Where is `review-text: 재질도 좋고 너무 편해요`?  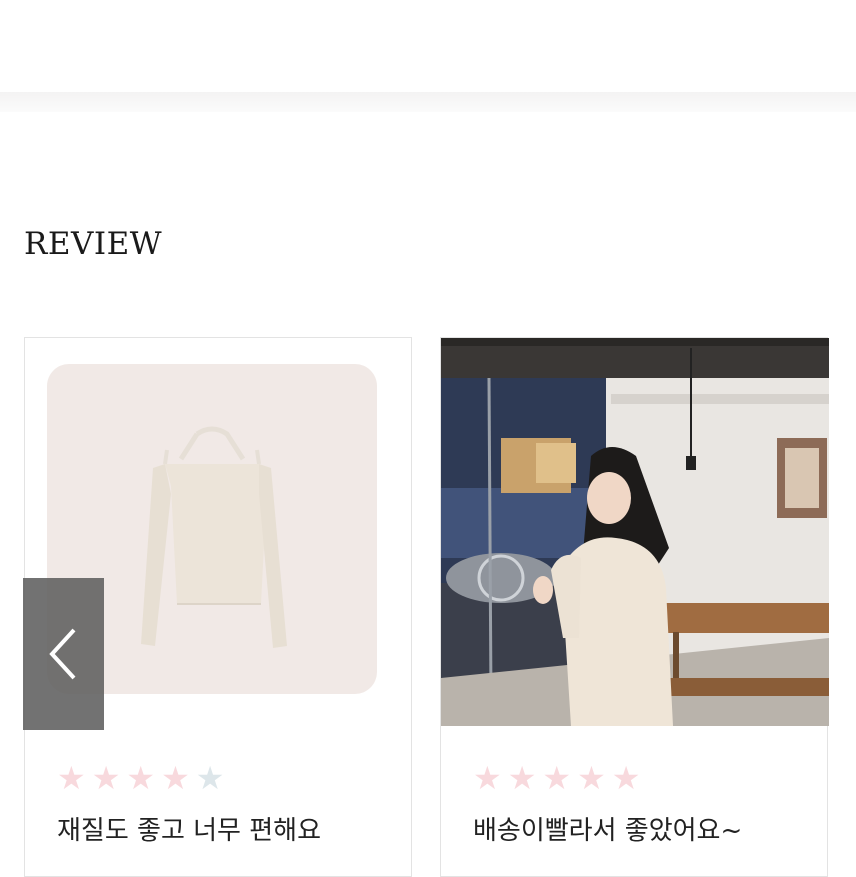 review-text: 재질도 좋고 너무 편해요 is located at coordinates (189, 828).